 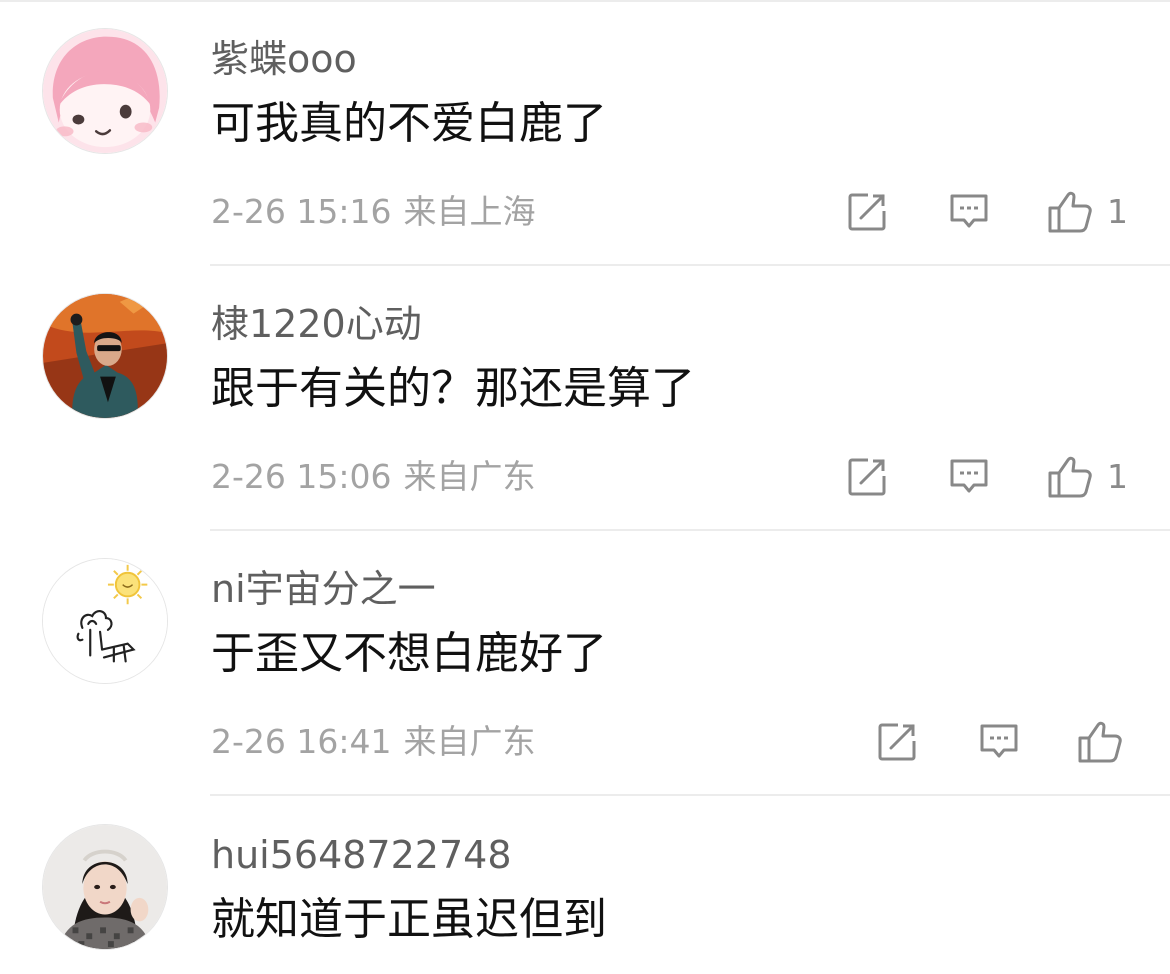 I want to click on username: 紫蝶ooo, so click(x=284, y=59).